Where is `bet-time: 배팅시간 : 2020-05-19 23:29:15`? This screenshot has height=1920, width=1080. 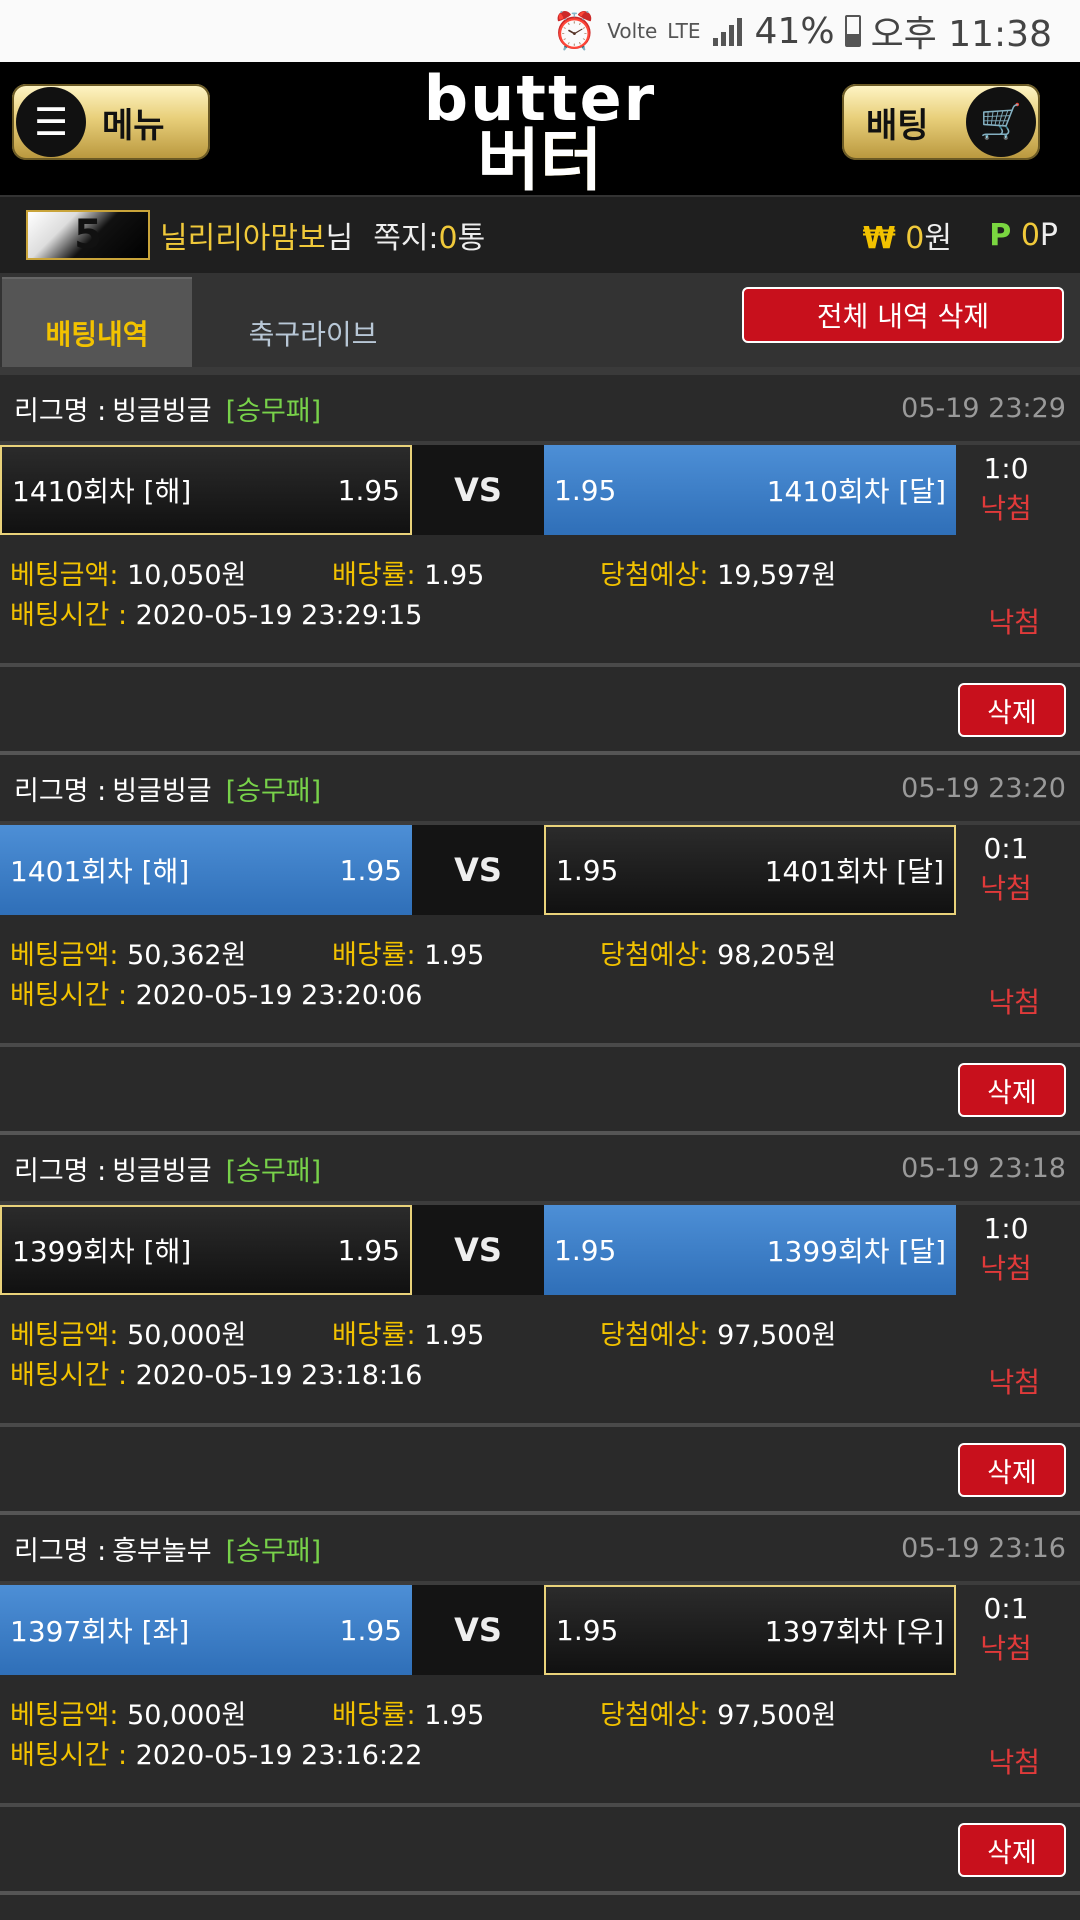
bet-time: 배팅시간 : 2020-05-19 23:29:15 is located at coordinates (216, 612).